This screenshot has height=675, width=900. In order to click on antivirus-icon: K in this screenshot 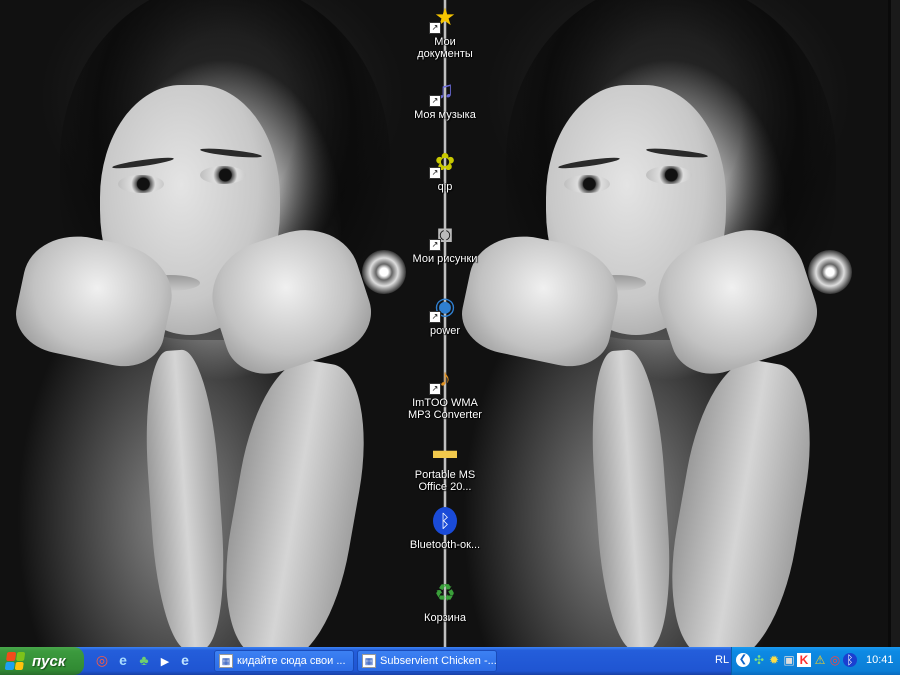, I will do `click(804, 660)`.